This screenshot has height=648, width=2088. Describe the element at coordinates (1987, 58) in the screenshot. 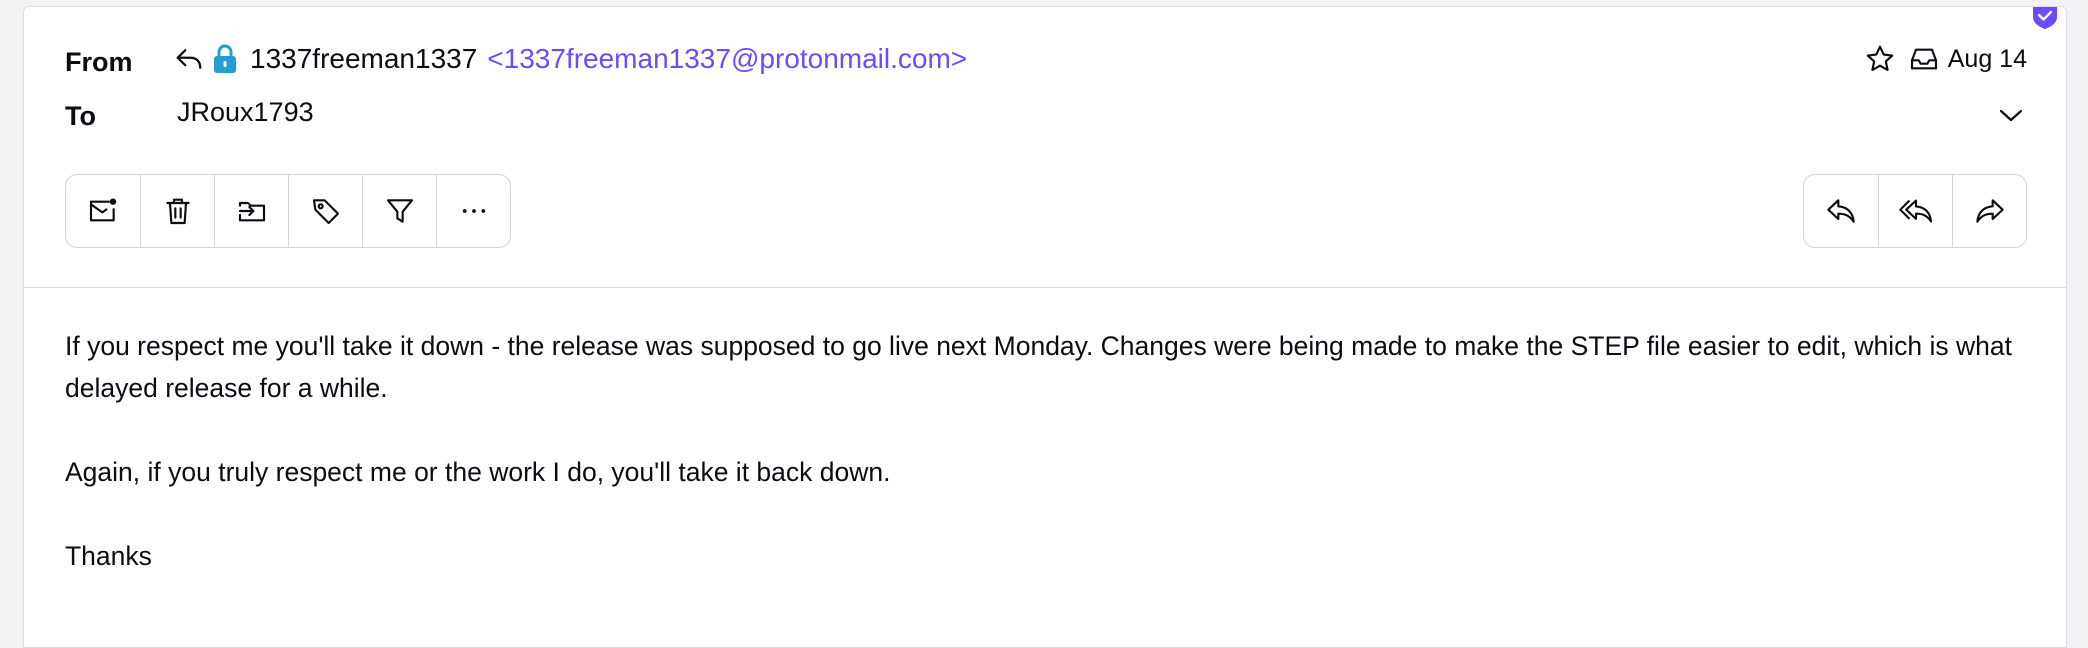

I see `message-date: Aug 14` at that location.